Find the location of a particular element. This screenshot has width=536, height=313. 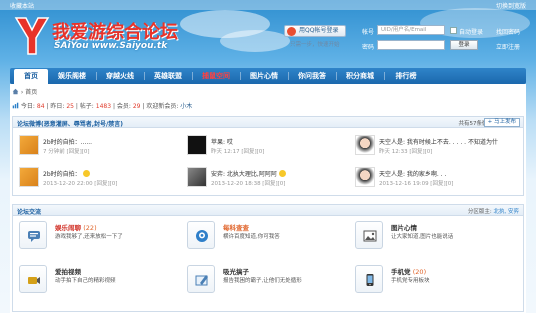

forum-name: 娱乐闹聊 (22) is located at coordinates (76, 227).